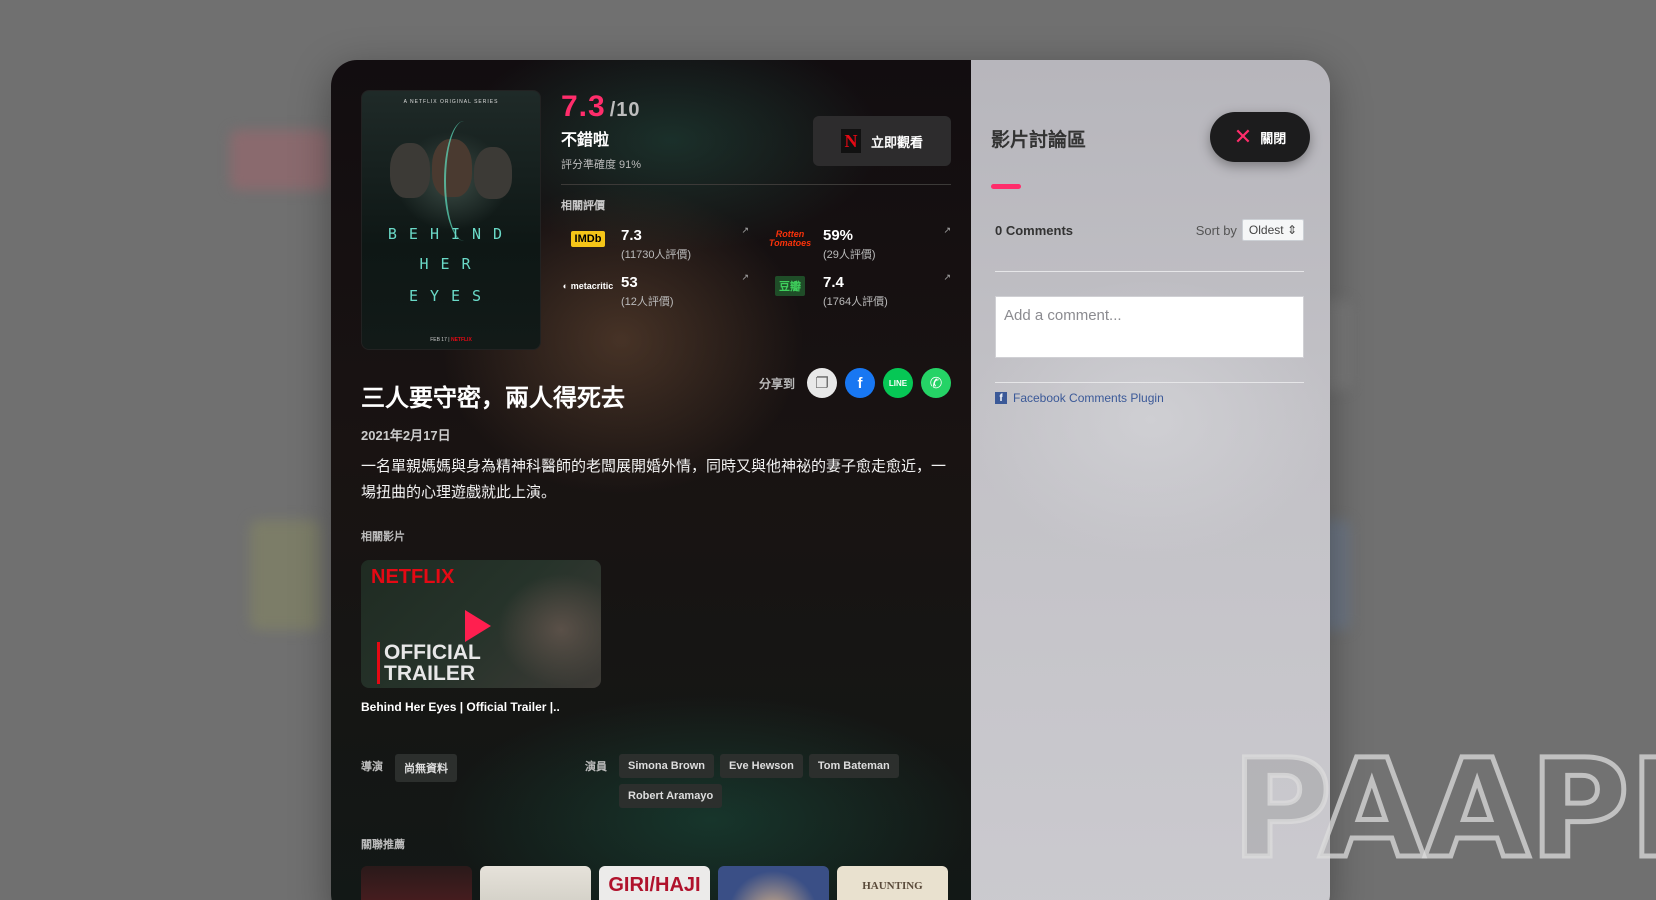 This screenshot has height=900, width=1656. Describe the element at coordinates (1443, 810) in the screenshot. I see `watermark: PAAPI` at that location.